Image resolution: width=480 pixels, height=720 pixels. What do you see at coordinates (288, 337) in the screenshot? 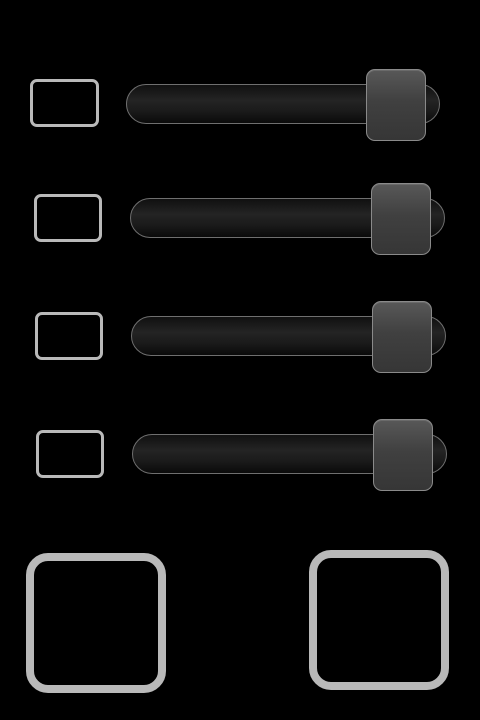
I see `row-3-slider` at bounding box center [288, 337].